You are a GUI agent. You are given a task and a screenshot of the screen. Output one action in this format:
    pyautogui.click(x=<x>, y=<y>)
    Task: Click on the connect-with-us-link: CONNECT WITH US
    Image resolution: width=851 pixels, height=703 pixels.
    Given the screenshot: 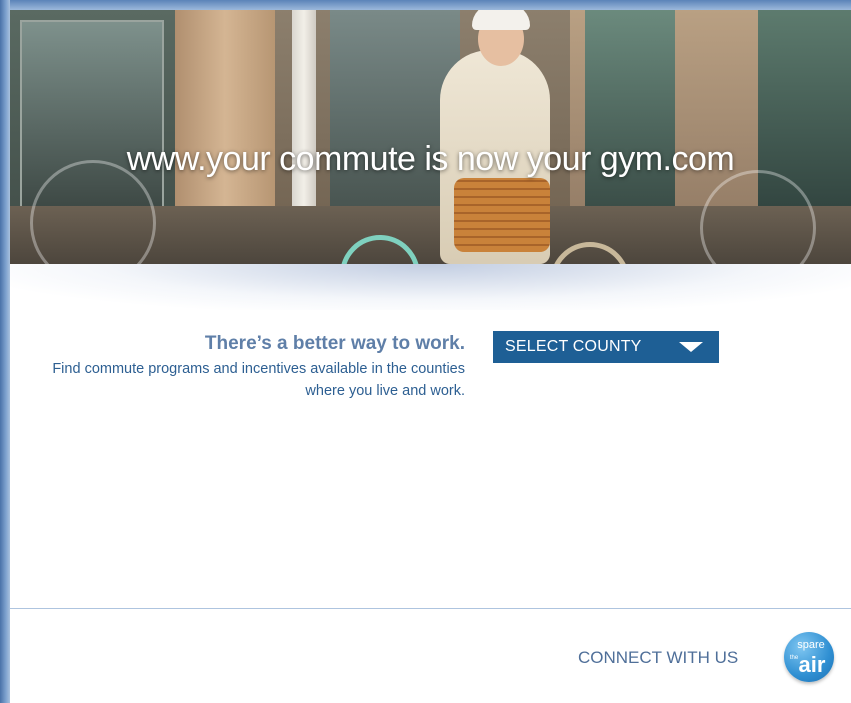 What is the action you would take?
    pyautogui.click(x=658, y=658)
    